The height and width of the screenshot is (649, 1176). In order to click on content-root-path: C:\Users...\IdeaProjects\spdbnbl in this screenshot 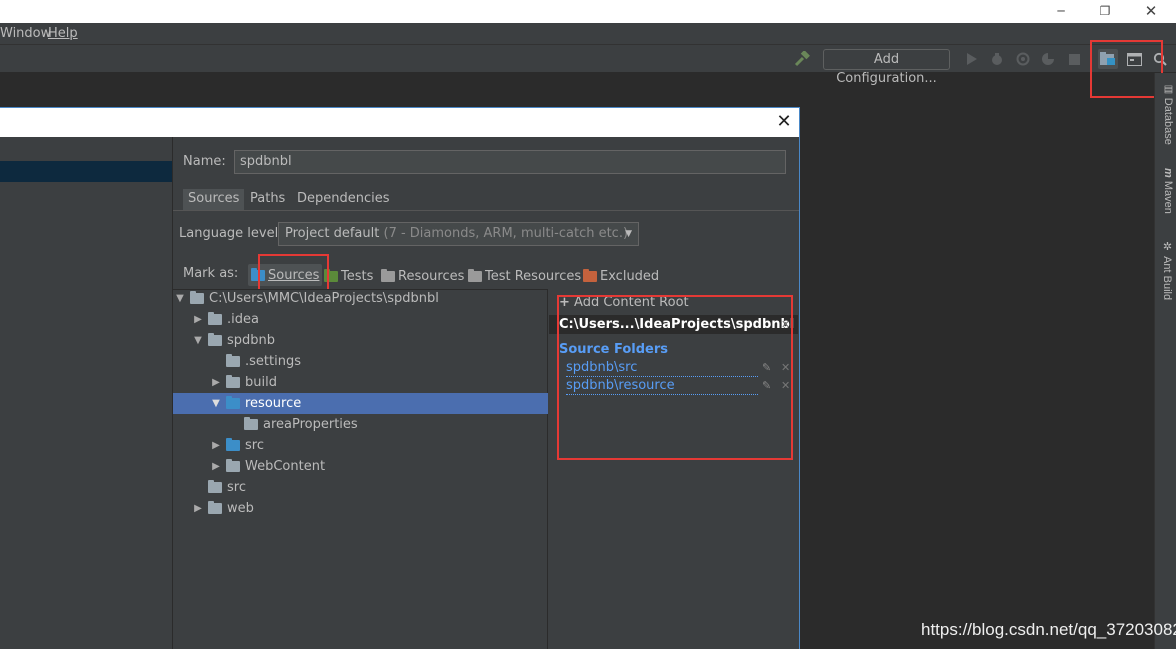, I will do `click(673, 324)`.